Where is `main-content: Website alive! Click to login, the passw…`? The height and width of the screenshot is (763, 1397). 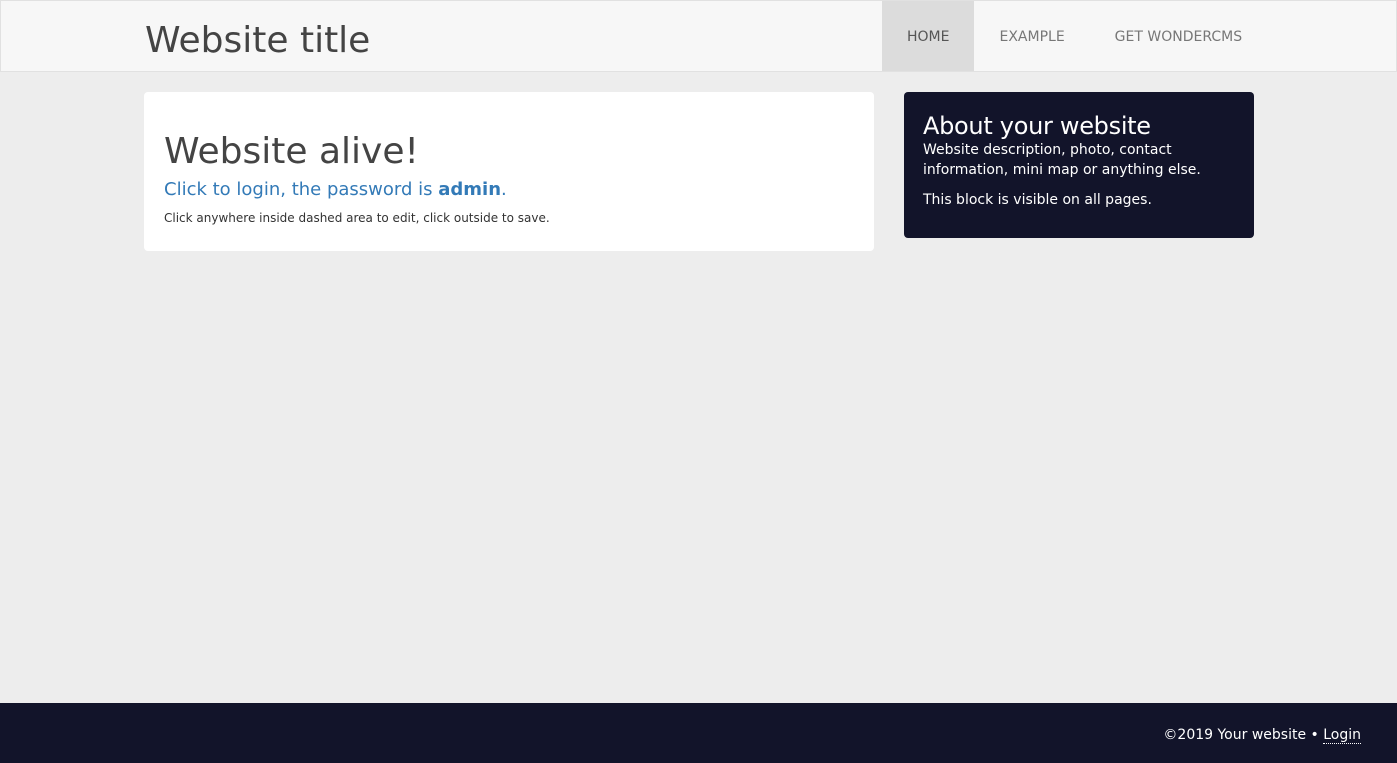
main-content: Website alive! Click to login, the passw… is located at coordinates (509, 171).